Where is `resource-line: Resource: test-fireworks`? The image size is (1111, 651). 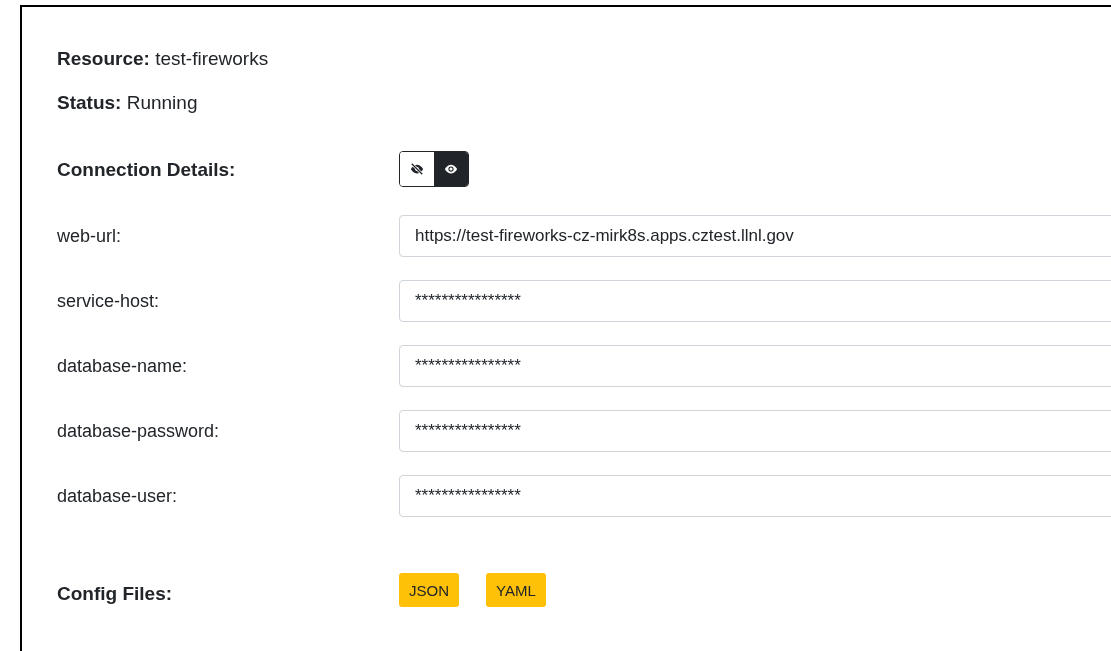 resource-line: Resource: test-fireworks is located at coordinates (163, 59).